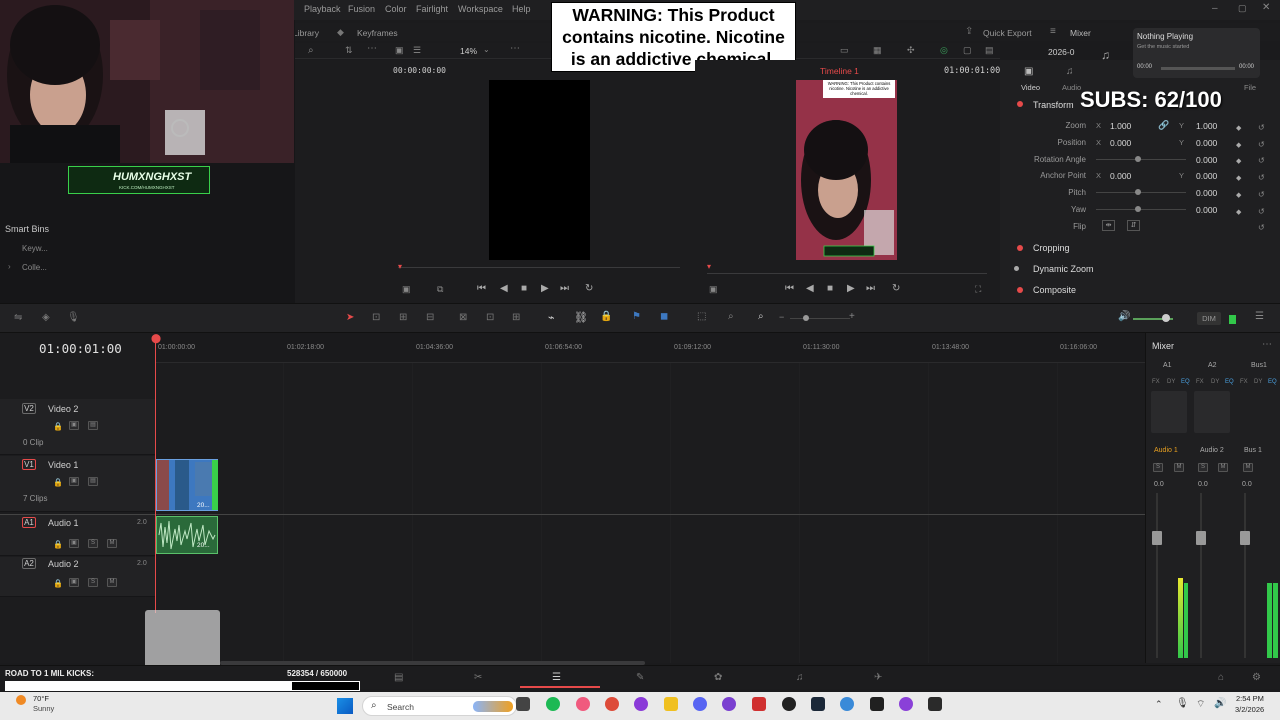  What do you see at coordinates (1159, 704) in the screenshot?
I see `tray-chevron-up-icon: ⌃` at bounding box center [1159, 704].